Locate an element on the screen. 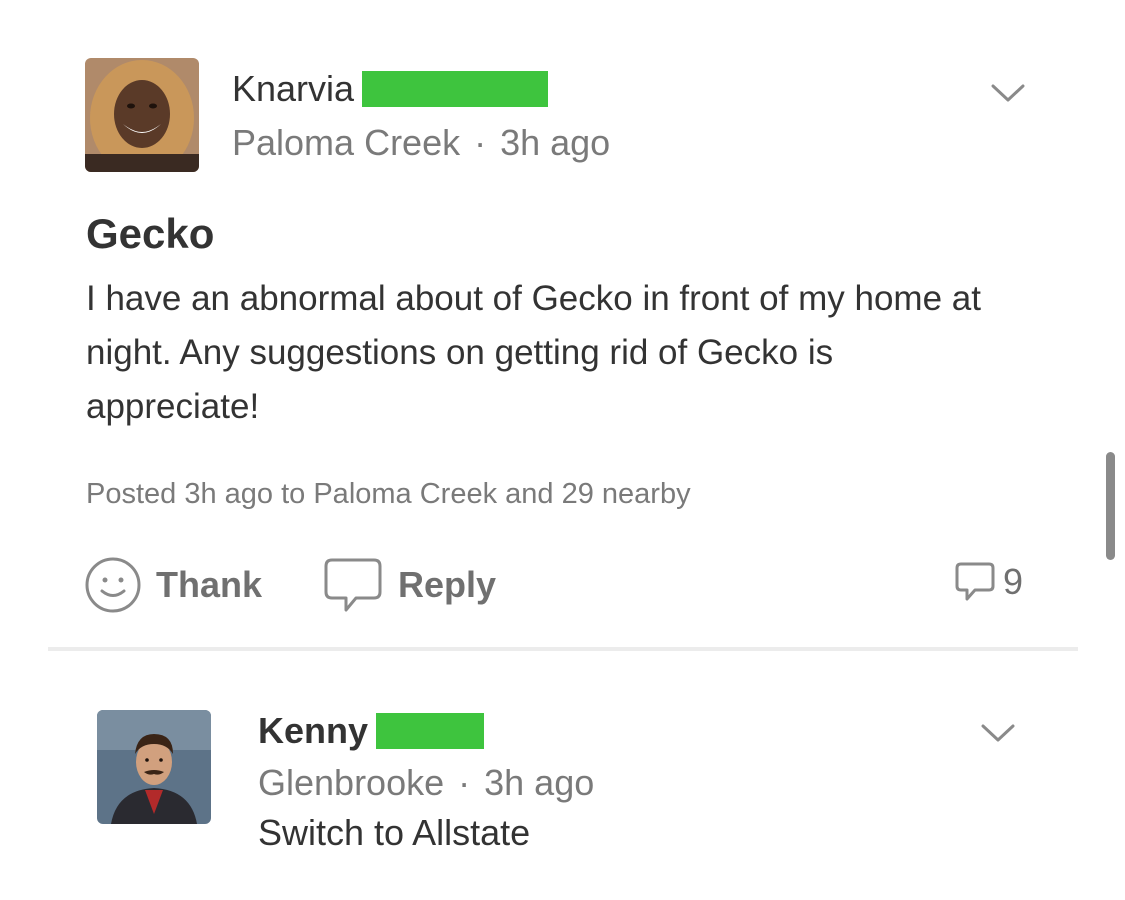 The image size is (1125, 900). reply-button: Reply is located at coordinates (409, 585).